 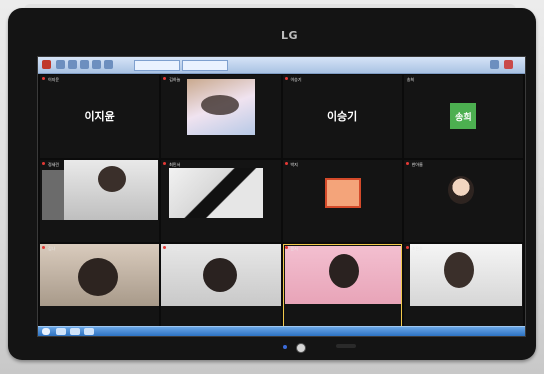 I want to click on participant-tile: 김나, so click(x=100, y=285).